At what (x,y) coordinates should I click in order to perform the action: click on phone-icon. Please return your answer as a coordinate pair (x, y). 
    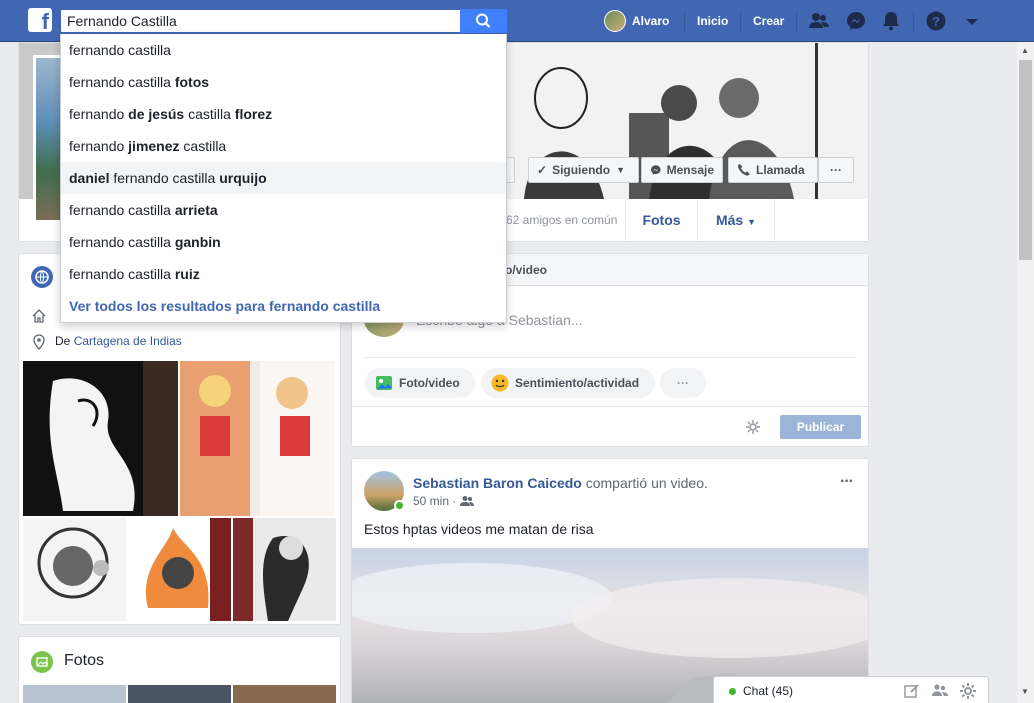
    Looking at the image, I should click on (743, 169).